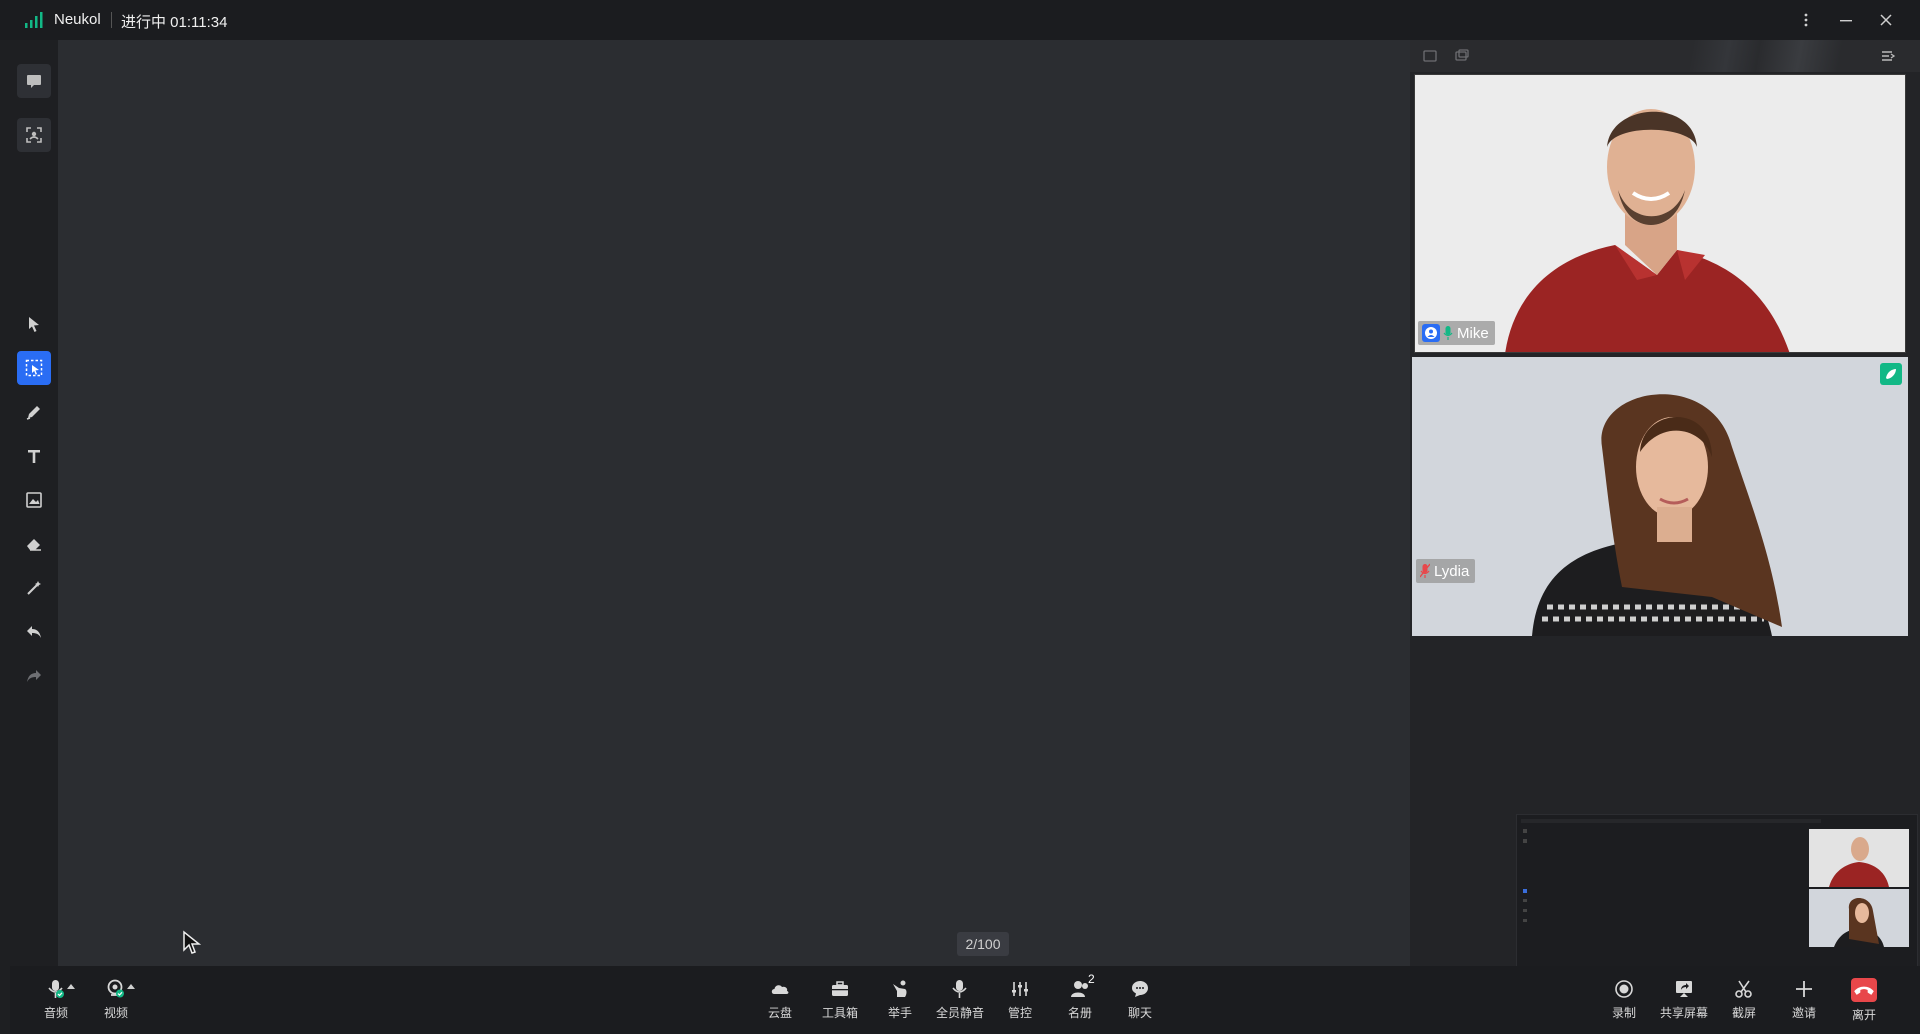 The width and height of the screenshot is (1920, 1034). I want to click on share-screen-button: 共享屏幕, so click(1684, 999).